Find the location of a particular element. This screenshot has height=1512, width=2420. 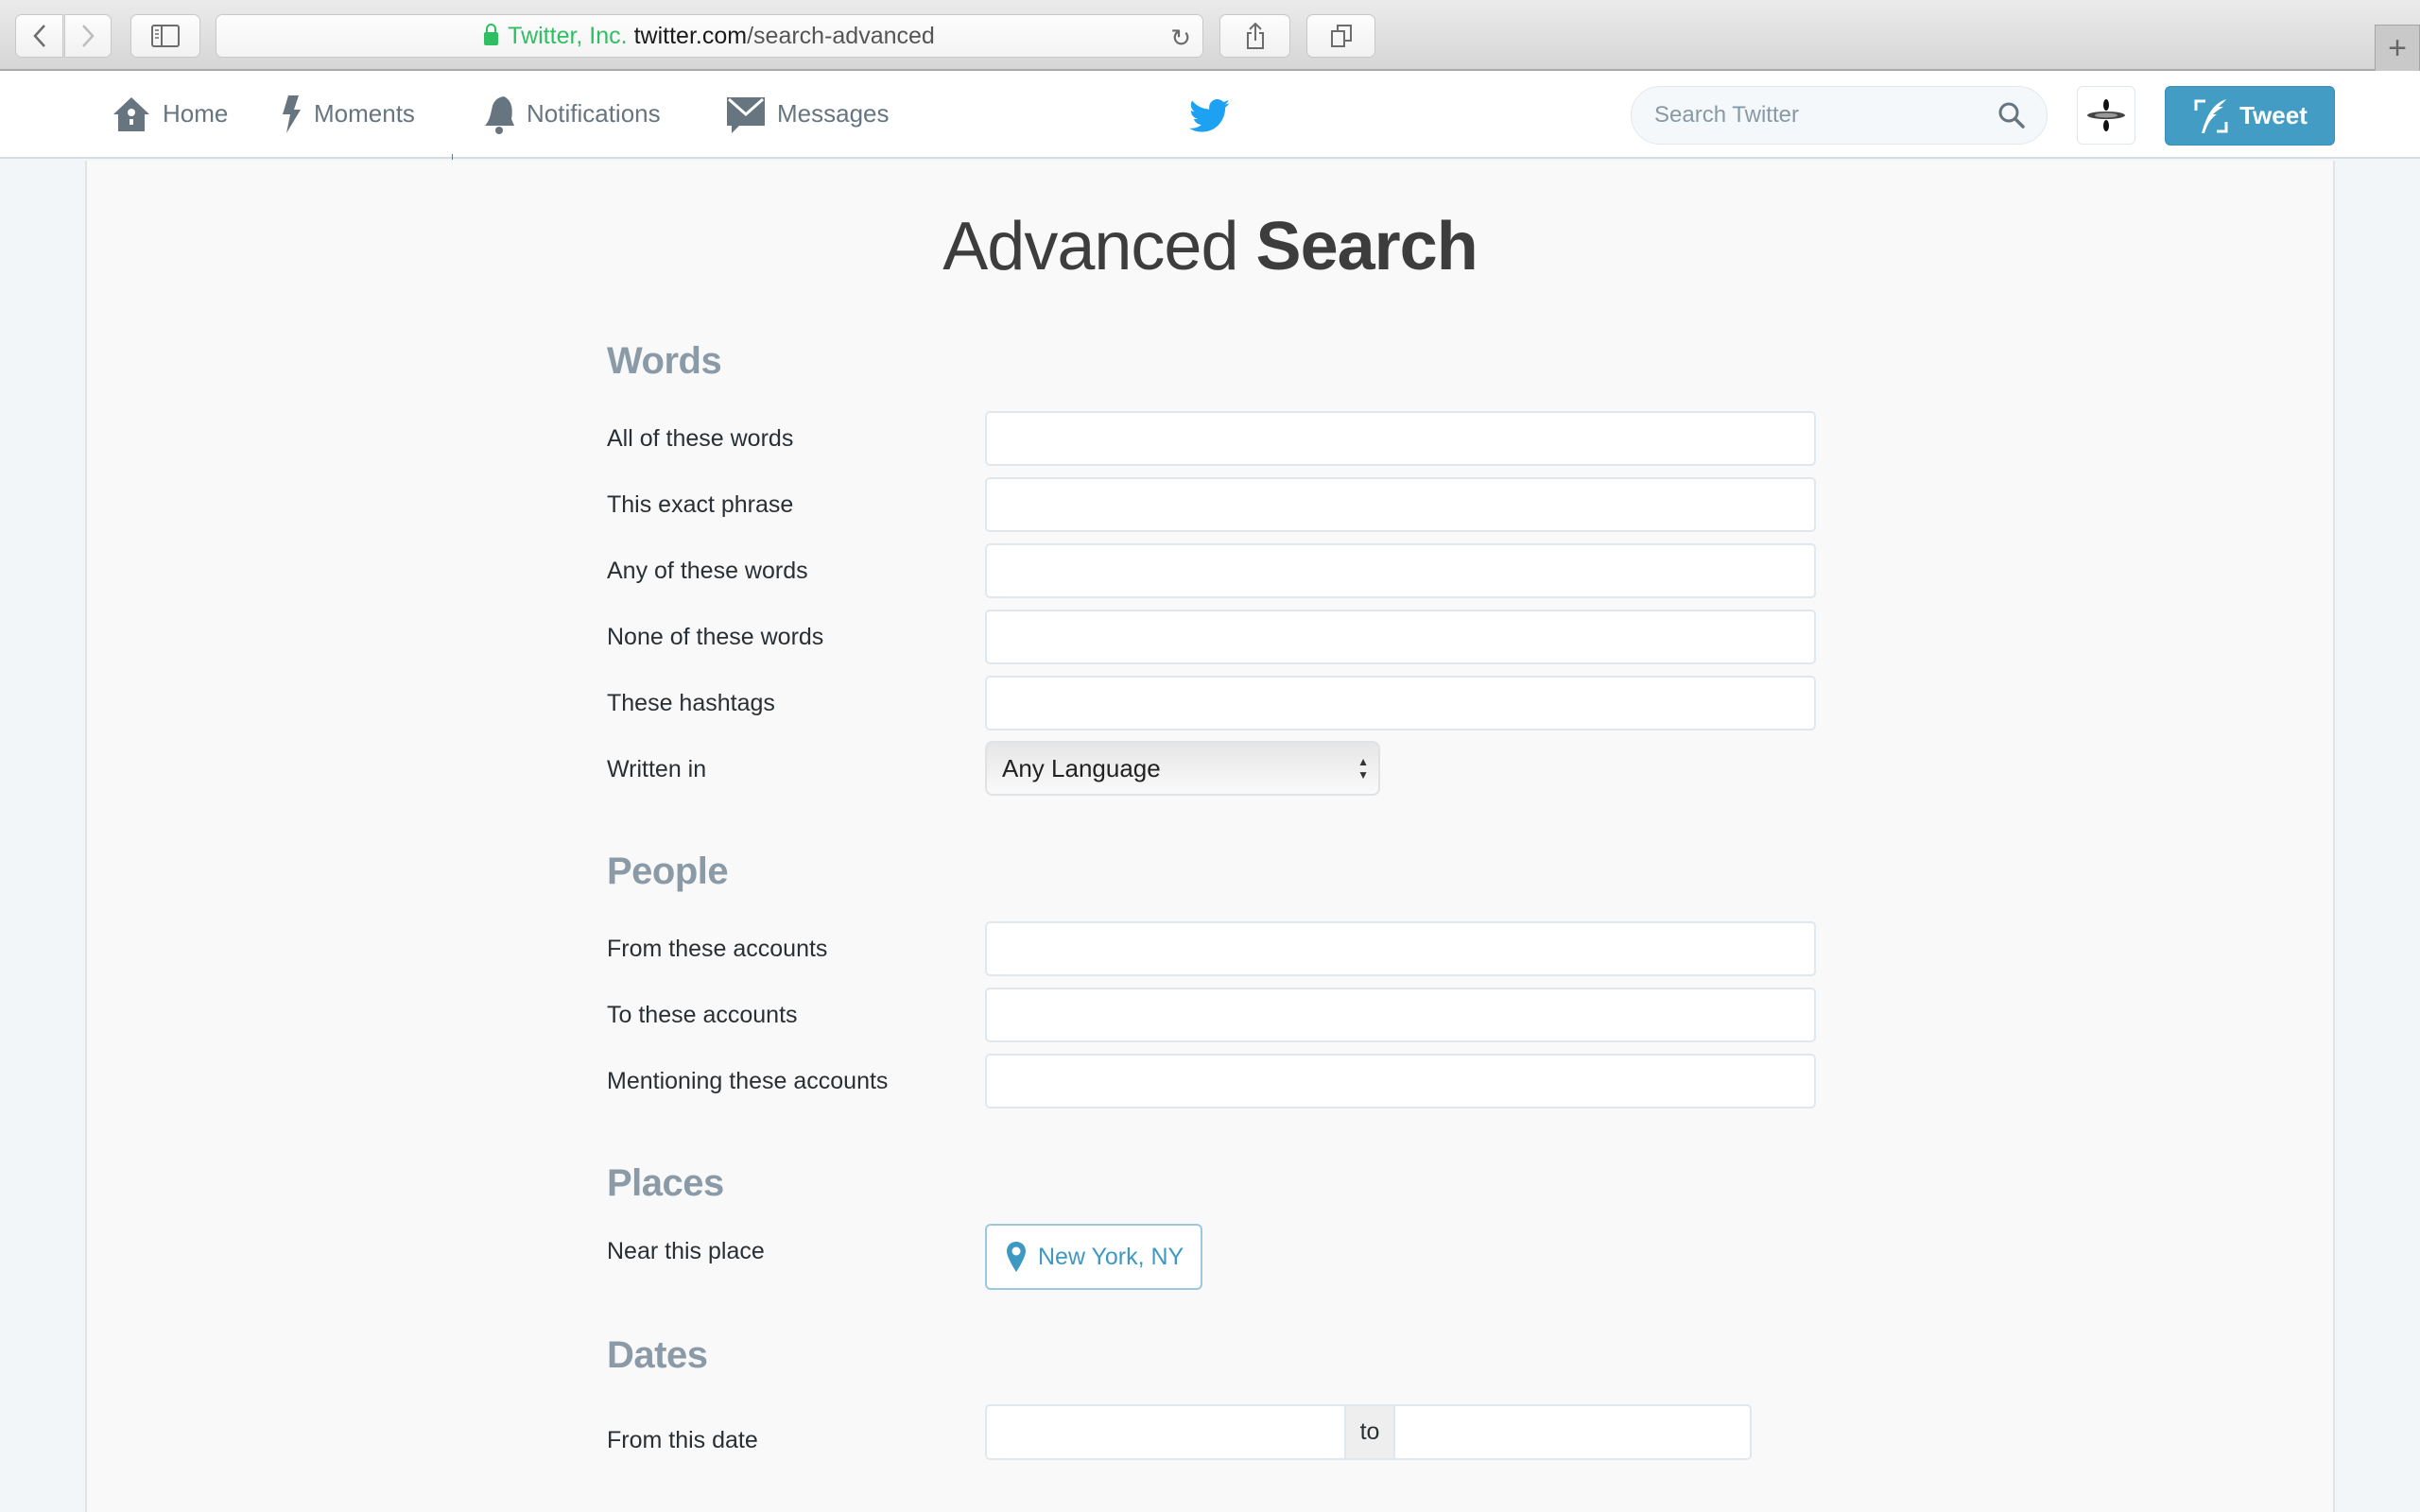

label-exact-phrase: This exact phrase is located at coordinates (700, 504).